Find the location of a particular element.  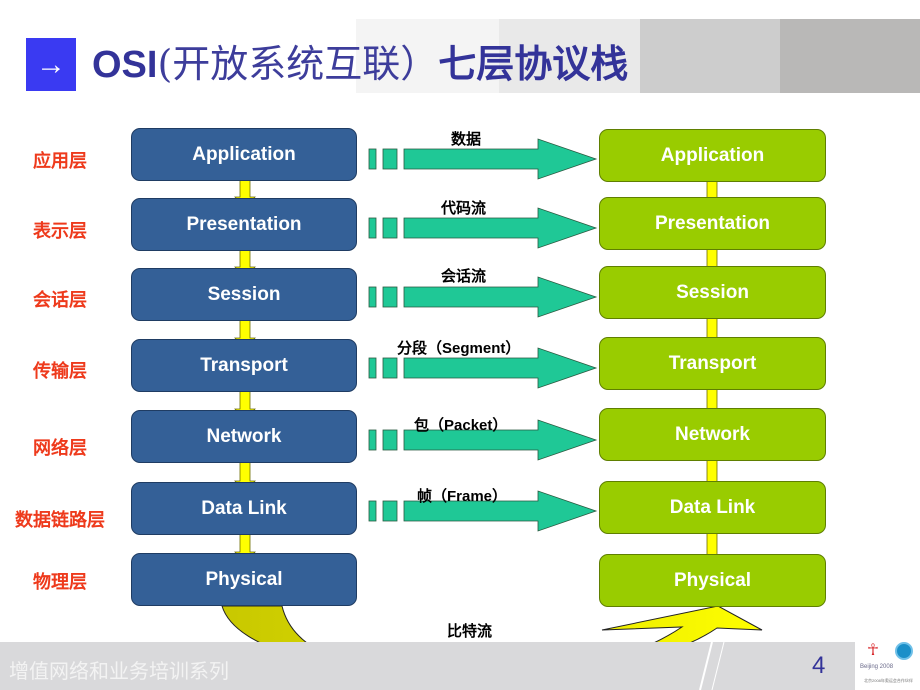

flow-label-transport: 分段（Segment） is located at coordinates (459, 348).